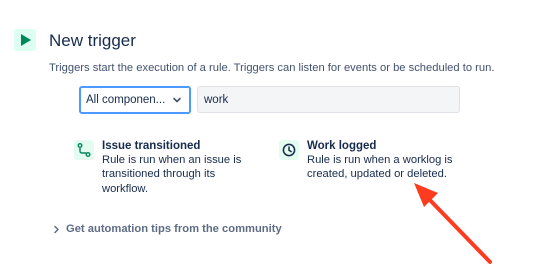  Describe the element at coordinates (25, 40) in the screenshot. I see `play-icon` at that location.